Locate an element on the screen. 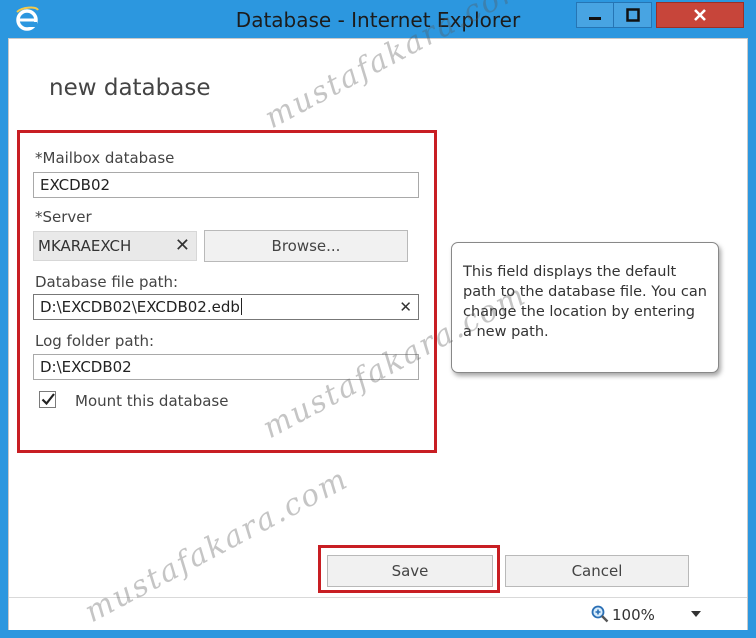 Image resolution: width=756 pixels, height=638 pixels. maximize-button is located at coordinates (633, 15).